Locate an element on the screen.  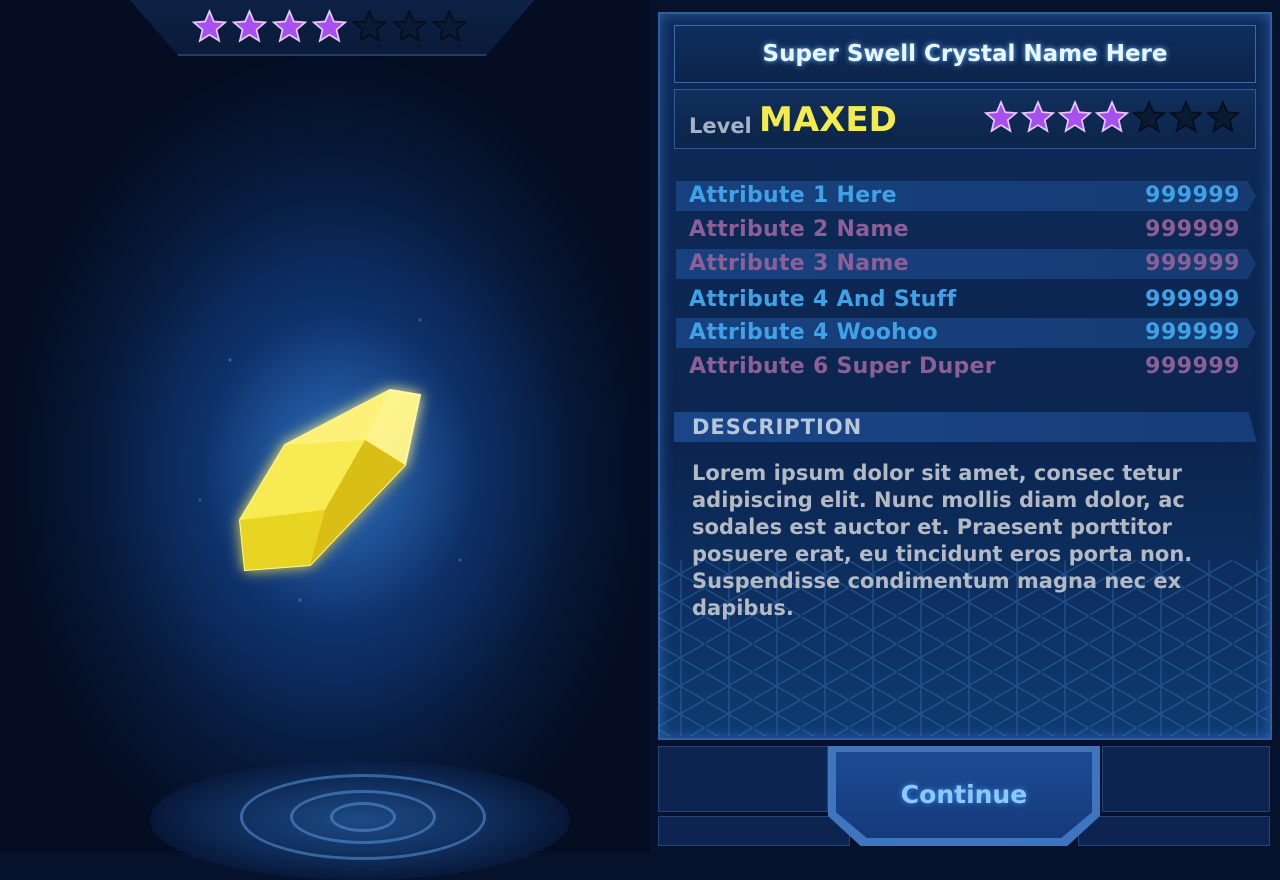
description-line: Lorem ipsum dolor sit amet, consec tetur is located at coordinates (937, 473).